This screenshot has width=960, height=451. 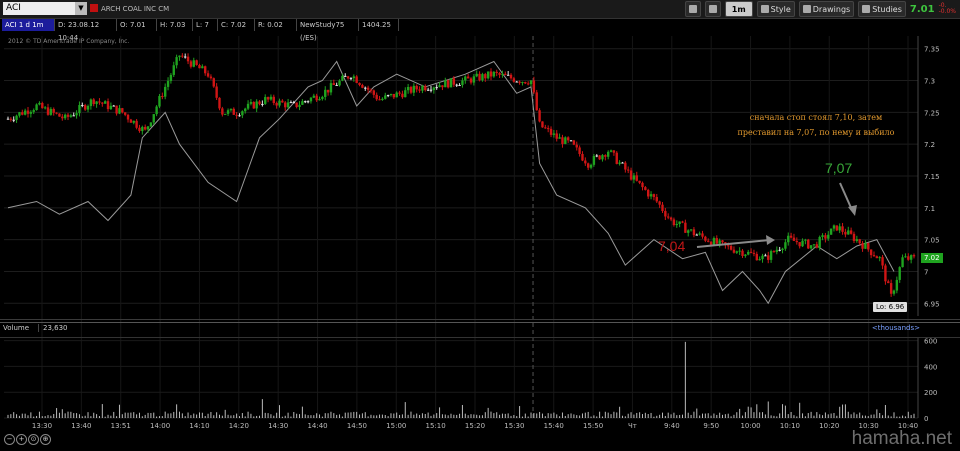 What do you see at coordinates (396, 426) in the screenshot?
I see `time-tick-label: 15:00` at bounding box center [396, 426].